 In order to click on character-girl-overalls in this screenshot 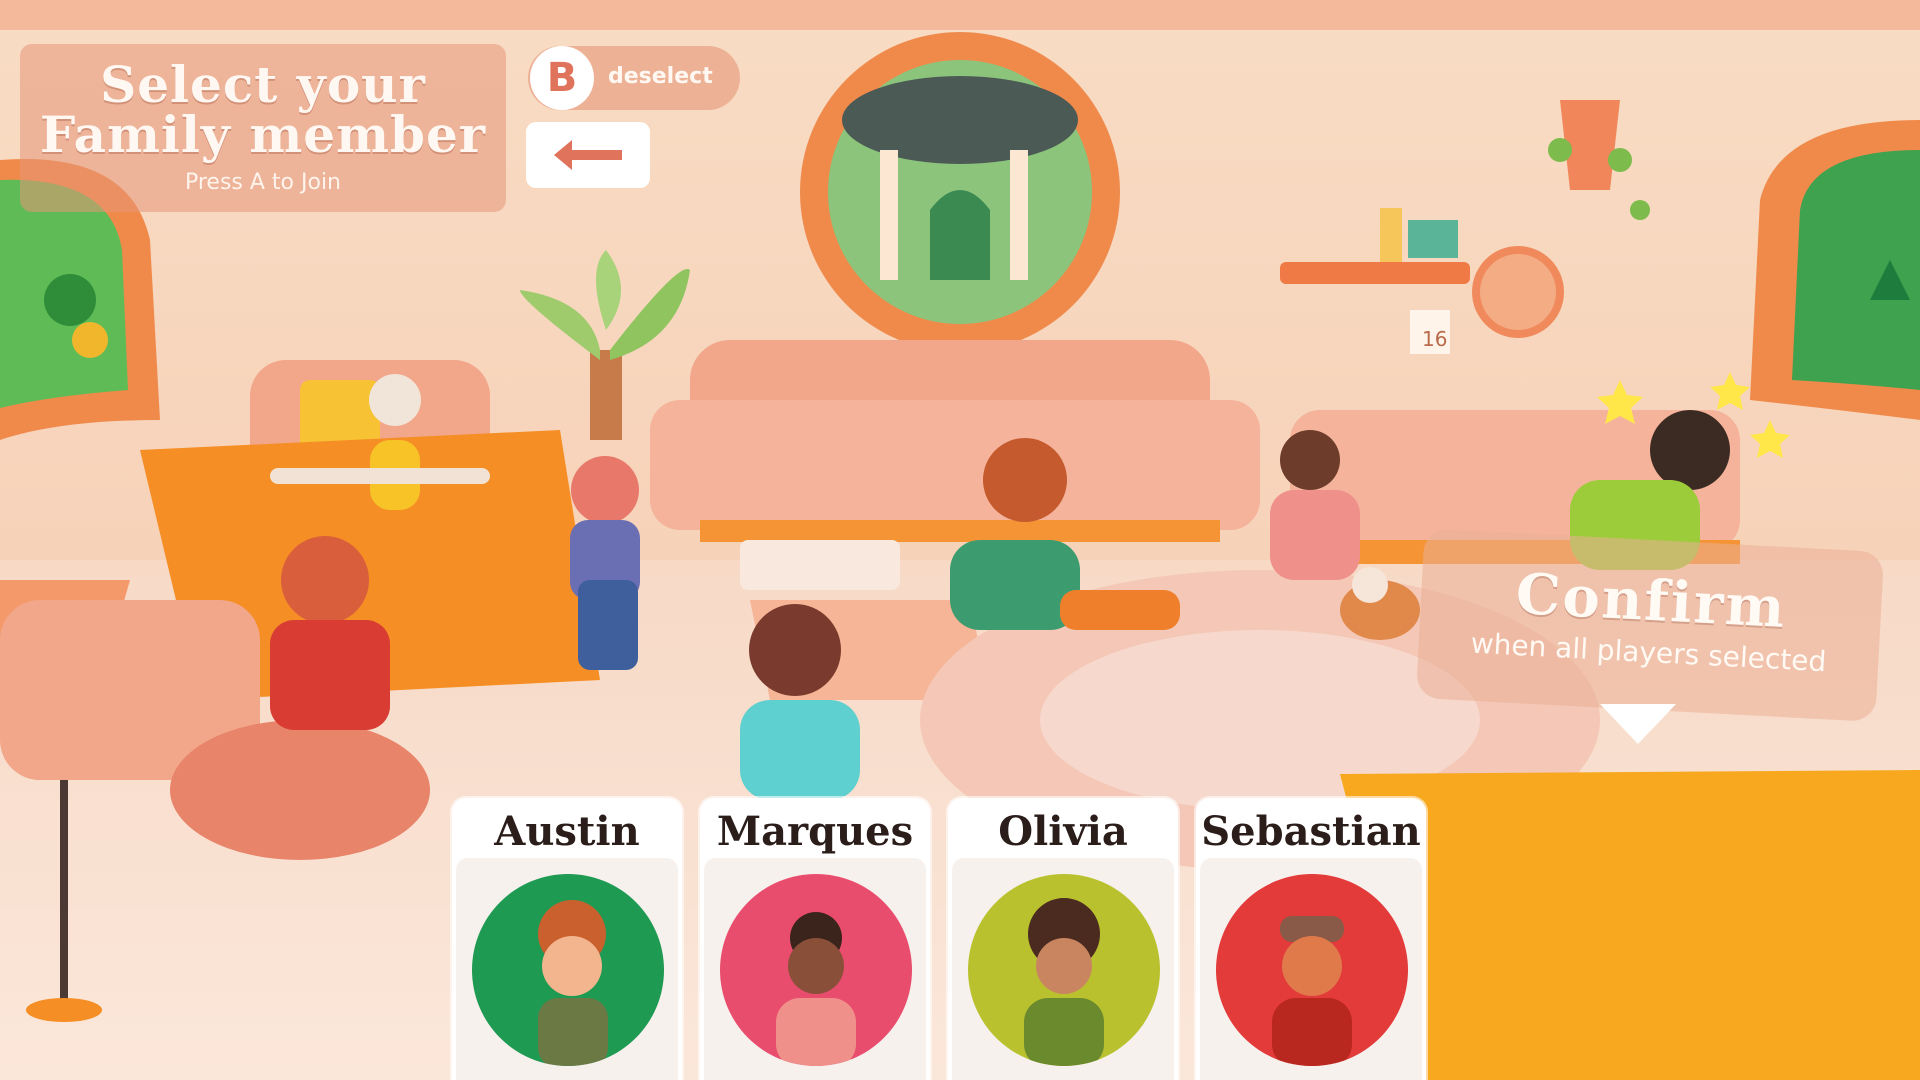, I will do `click(605, 563)`.